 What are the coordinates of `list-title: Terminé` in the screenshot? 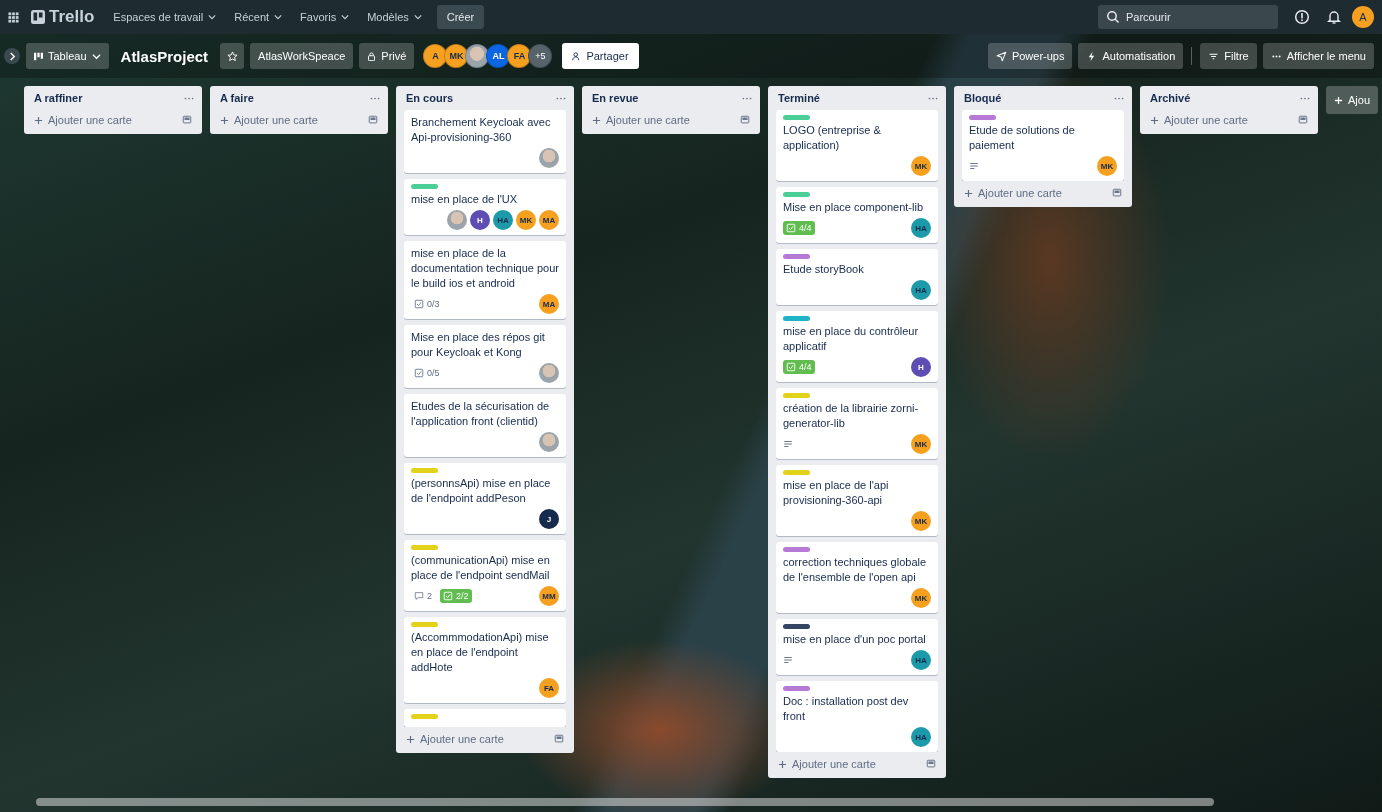 It's located at (799, 98).